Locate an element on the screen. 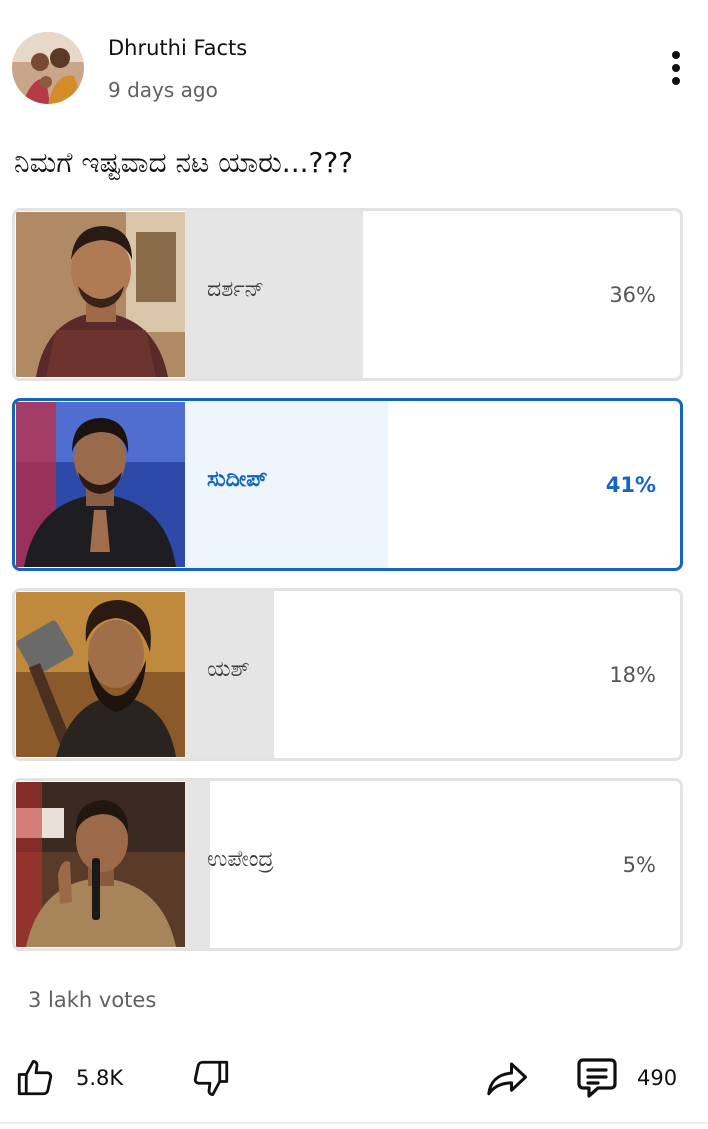 This screenshot has height=1129, width=708. more-vert-icon is located at coordinates (676, 55).